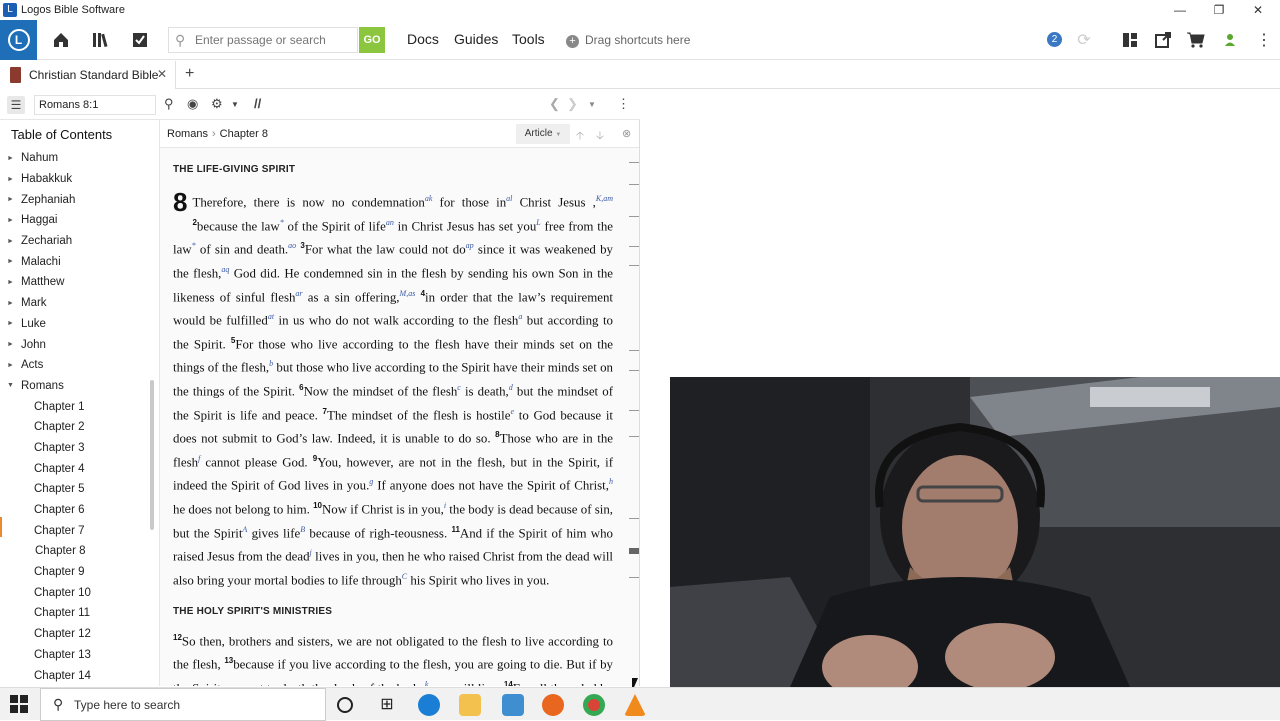  What do you see at coordinates (1230, 40) in the screenshot?
I see `user-account-icon` at bounding box center [1230, 40].